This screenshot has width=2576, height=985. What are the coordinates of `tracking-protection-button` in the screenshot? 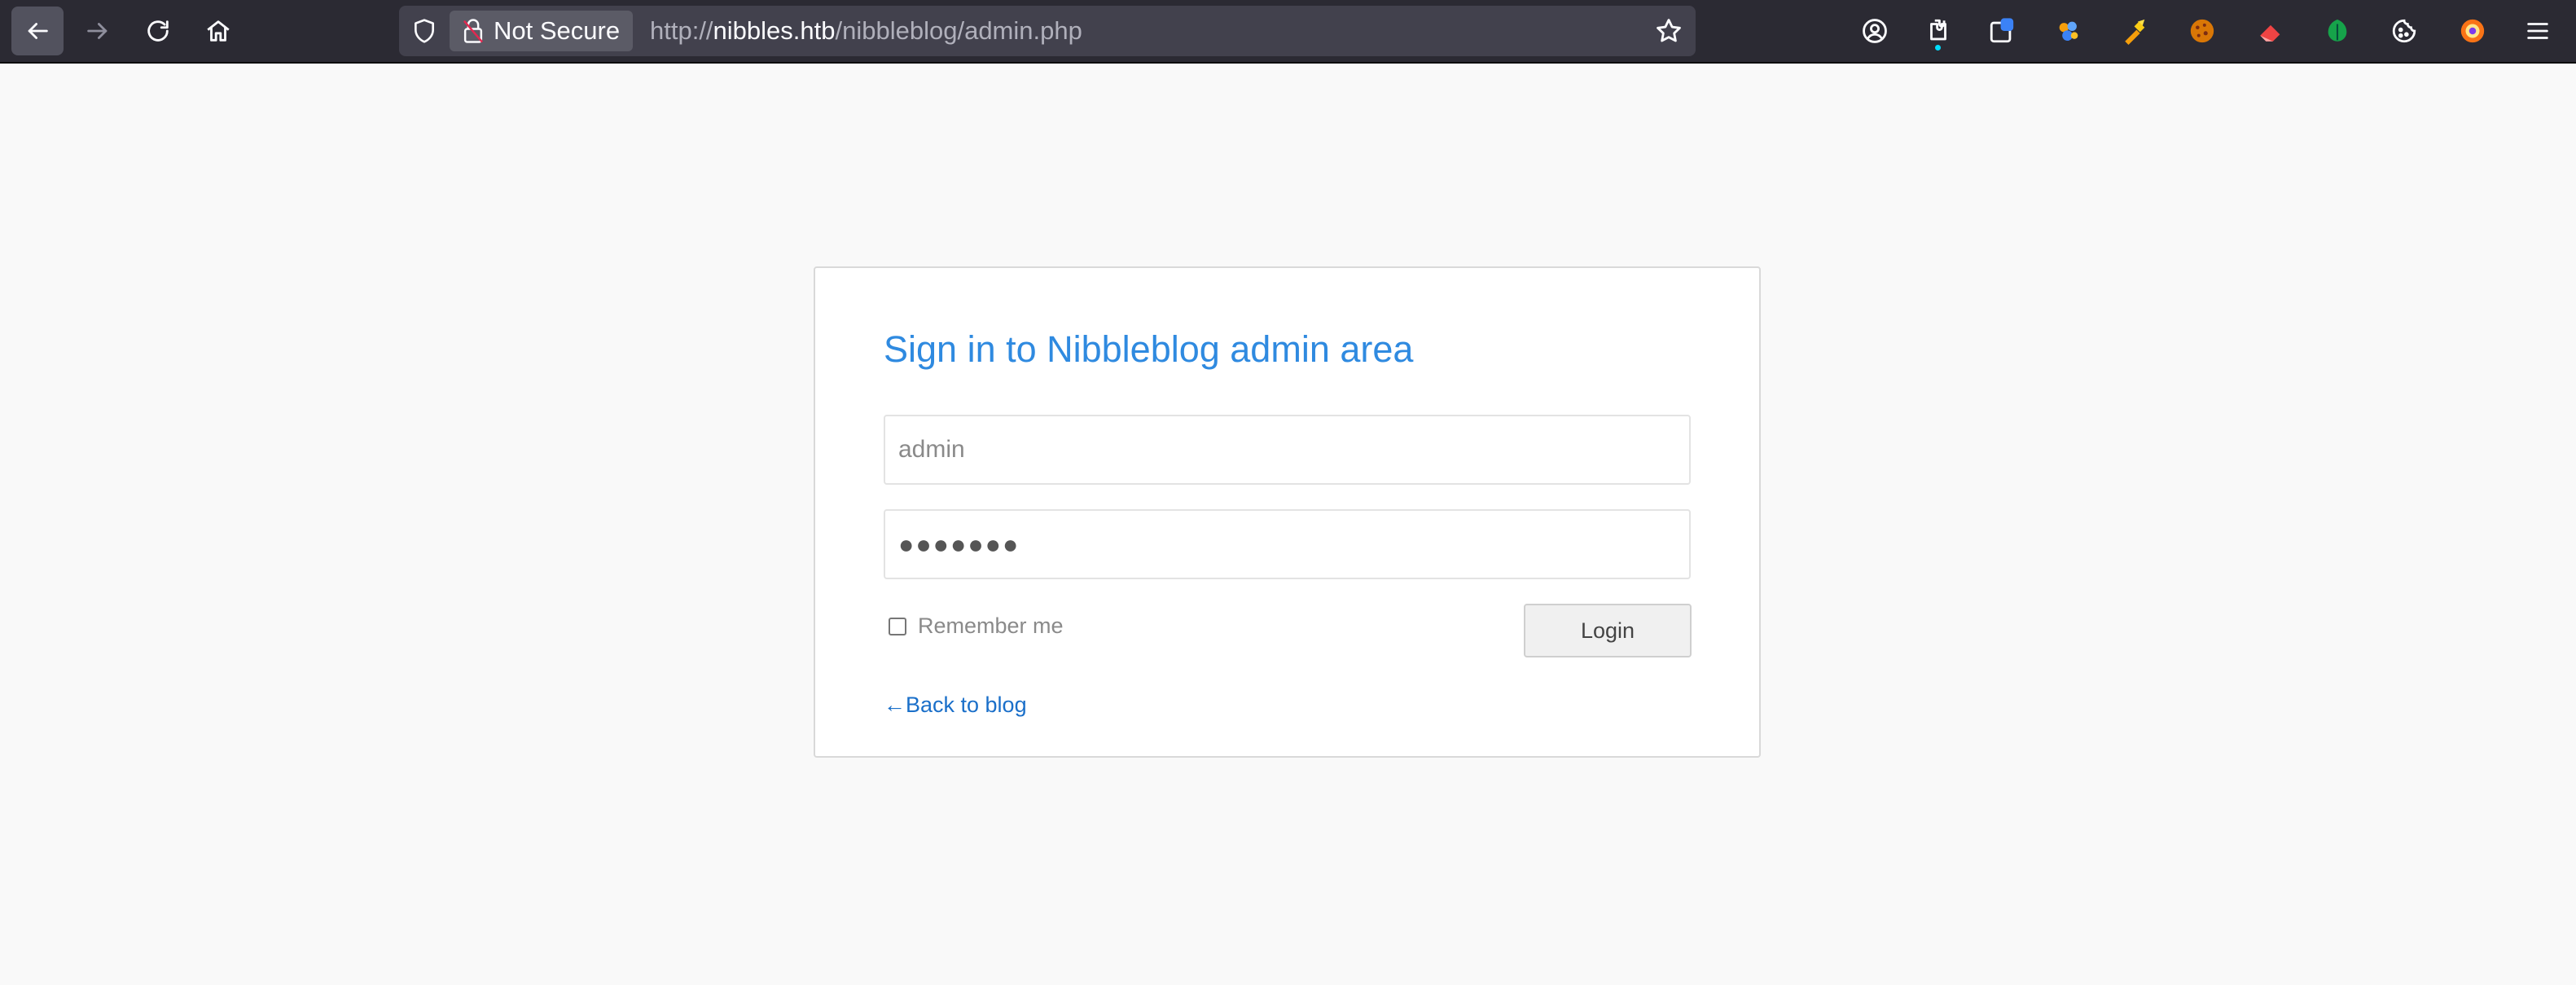 It's located at (424, 31).